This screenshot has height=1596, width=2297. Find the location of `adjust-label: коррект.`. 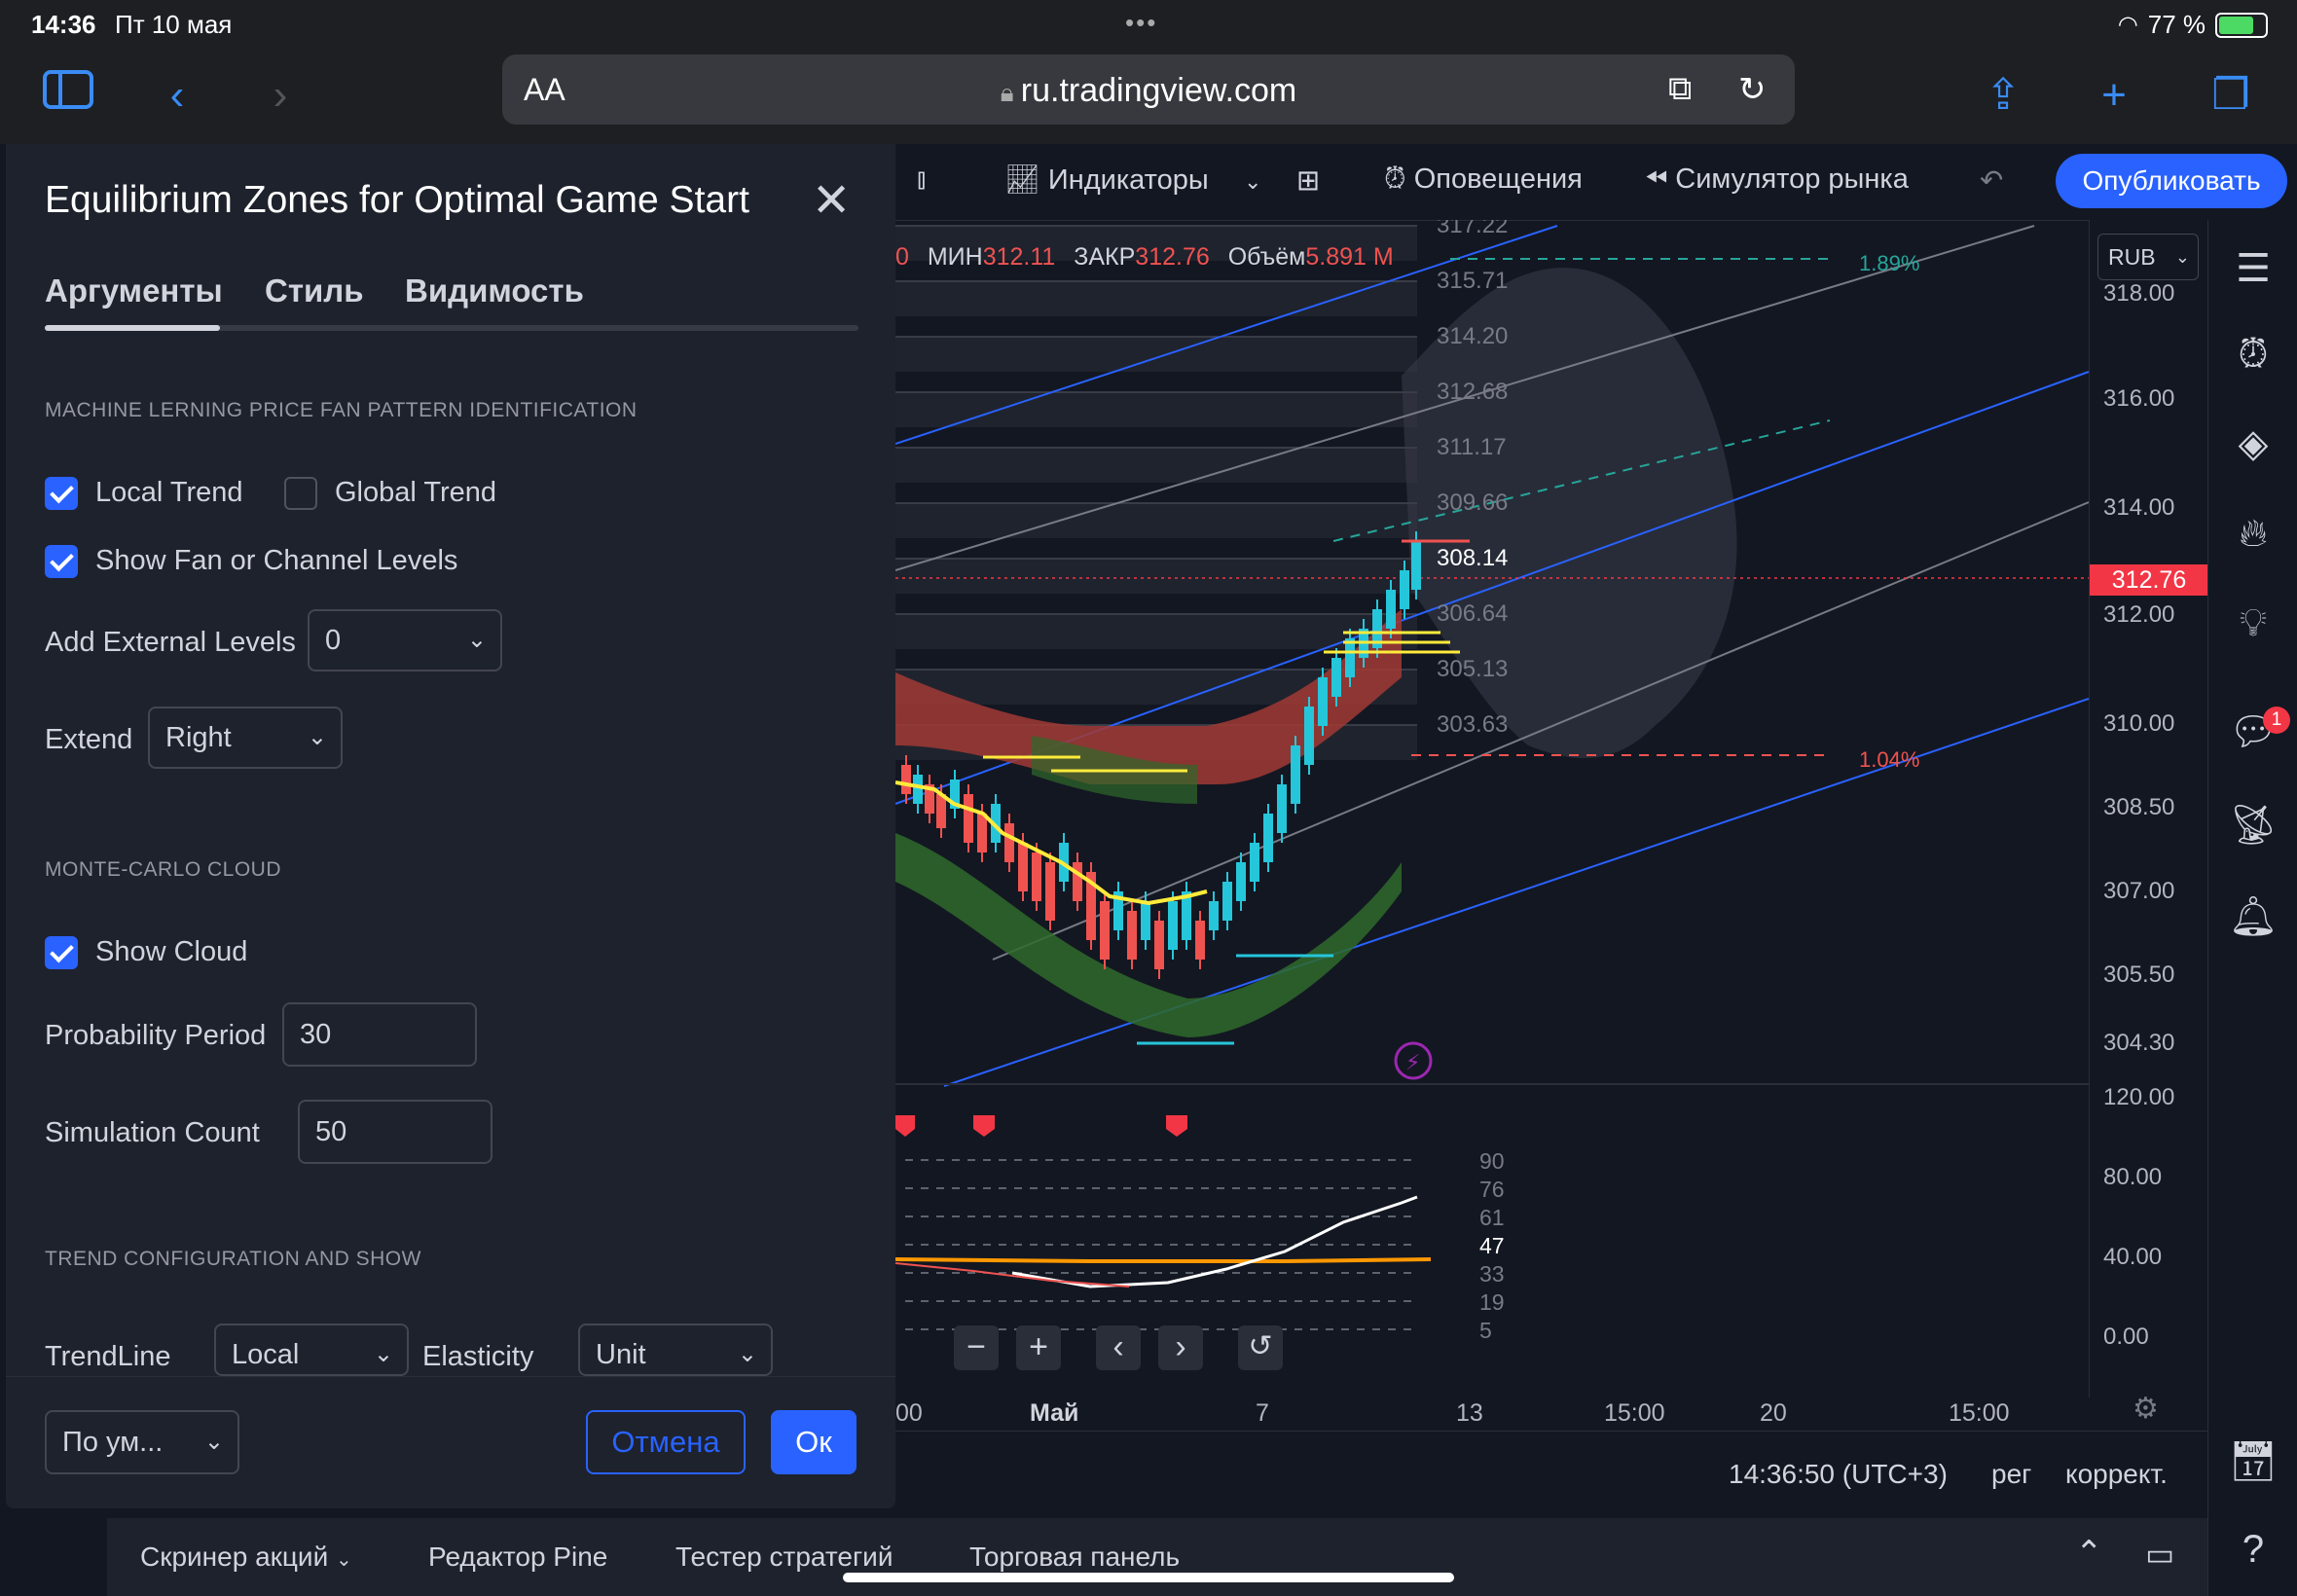

adjust-label: коррект. is located at coordinates (2116, 1474).